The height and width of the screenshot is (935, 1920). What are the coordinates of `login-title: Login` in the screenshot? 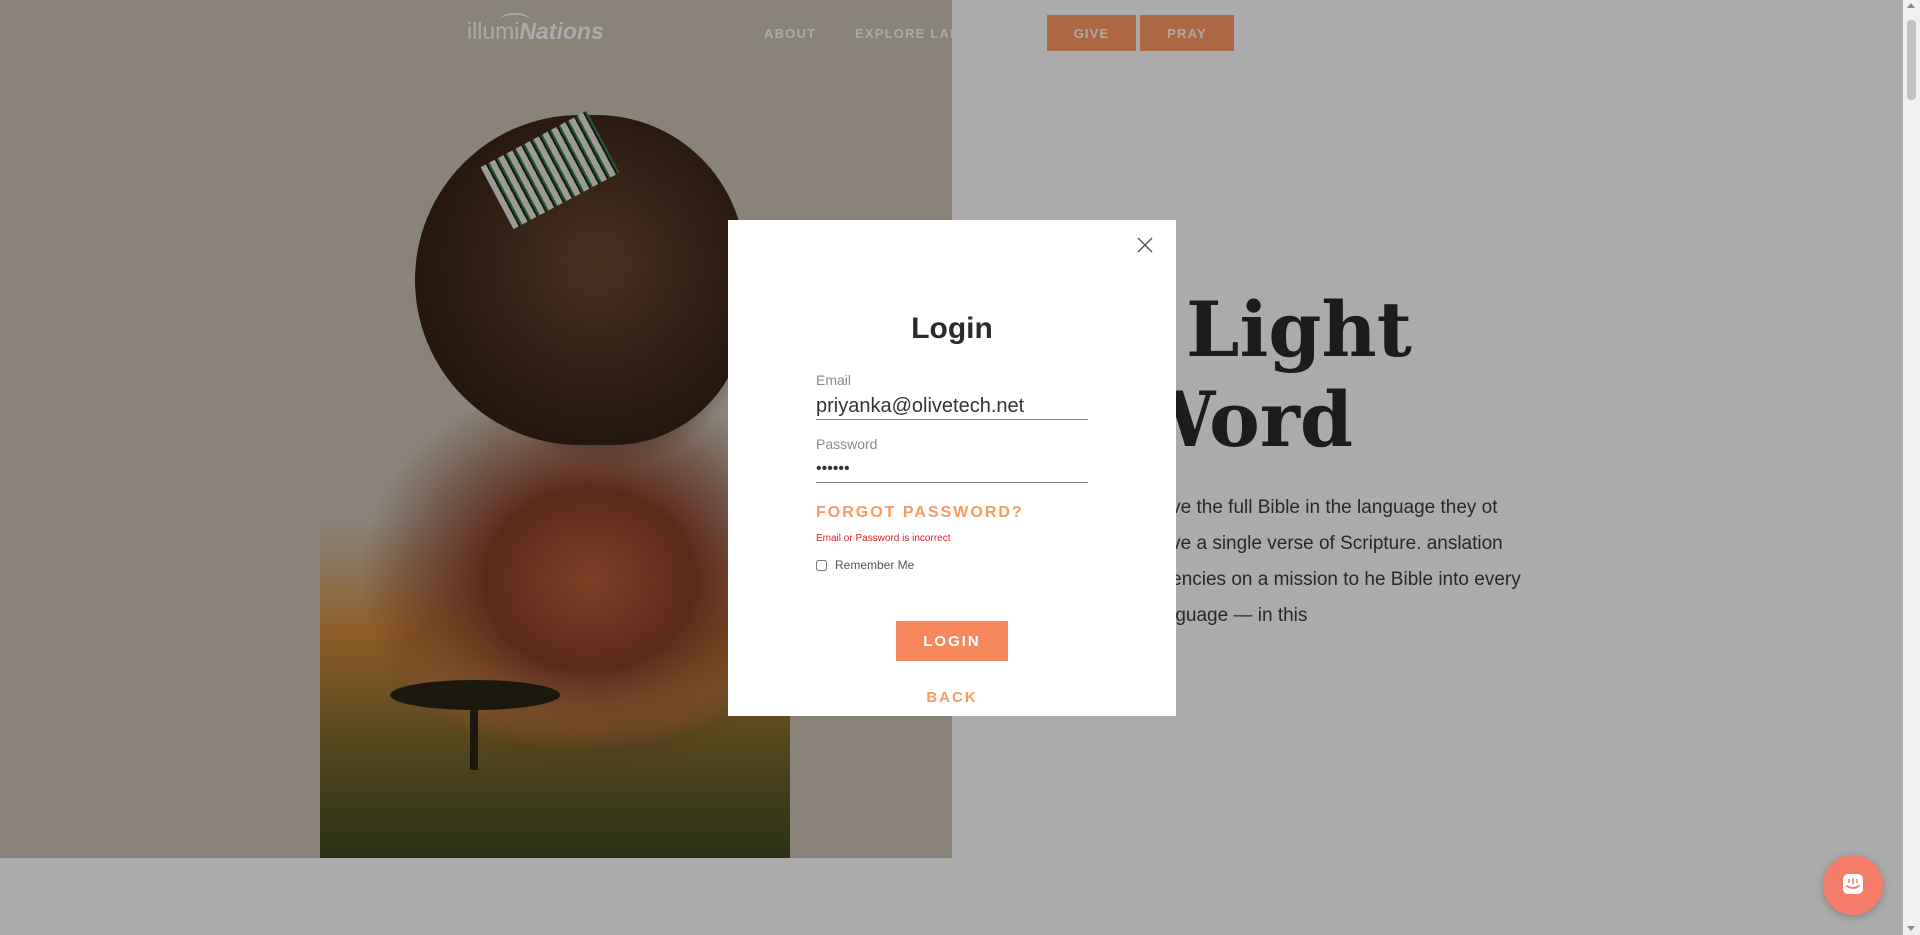 It's located at (952, 328).